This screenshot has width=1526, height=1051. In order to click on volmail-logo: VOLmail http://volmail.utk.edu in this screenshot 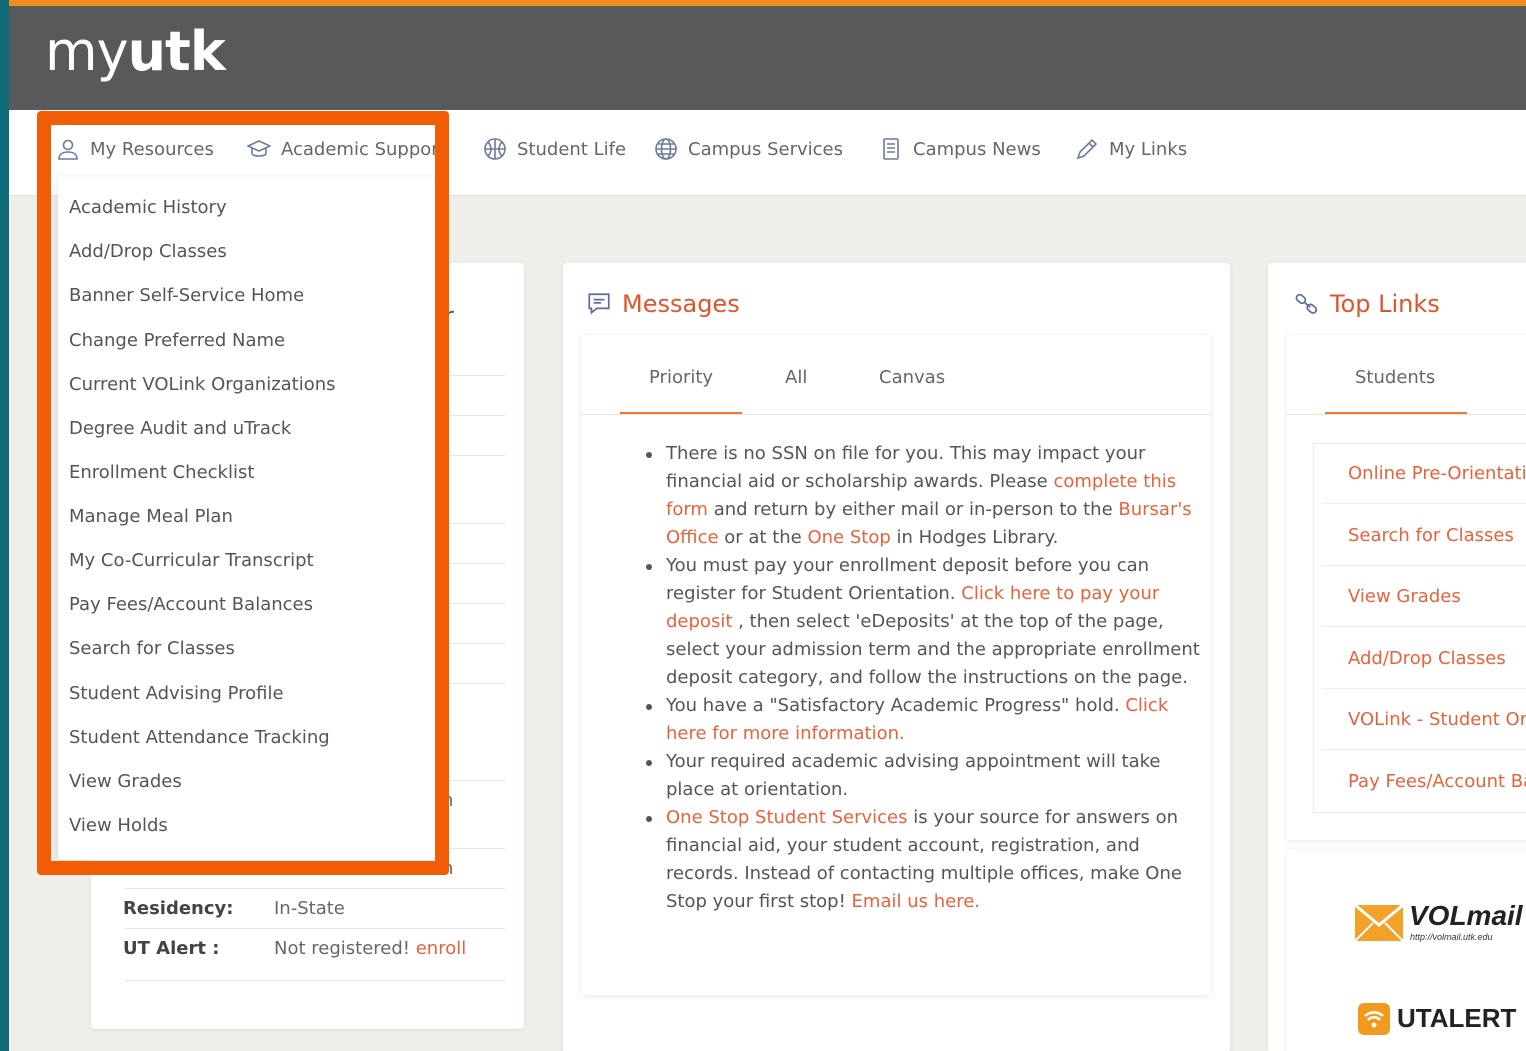, I will do `click(1439, 925)`.